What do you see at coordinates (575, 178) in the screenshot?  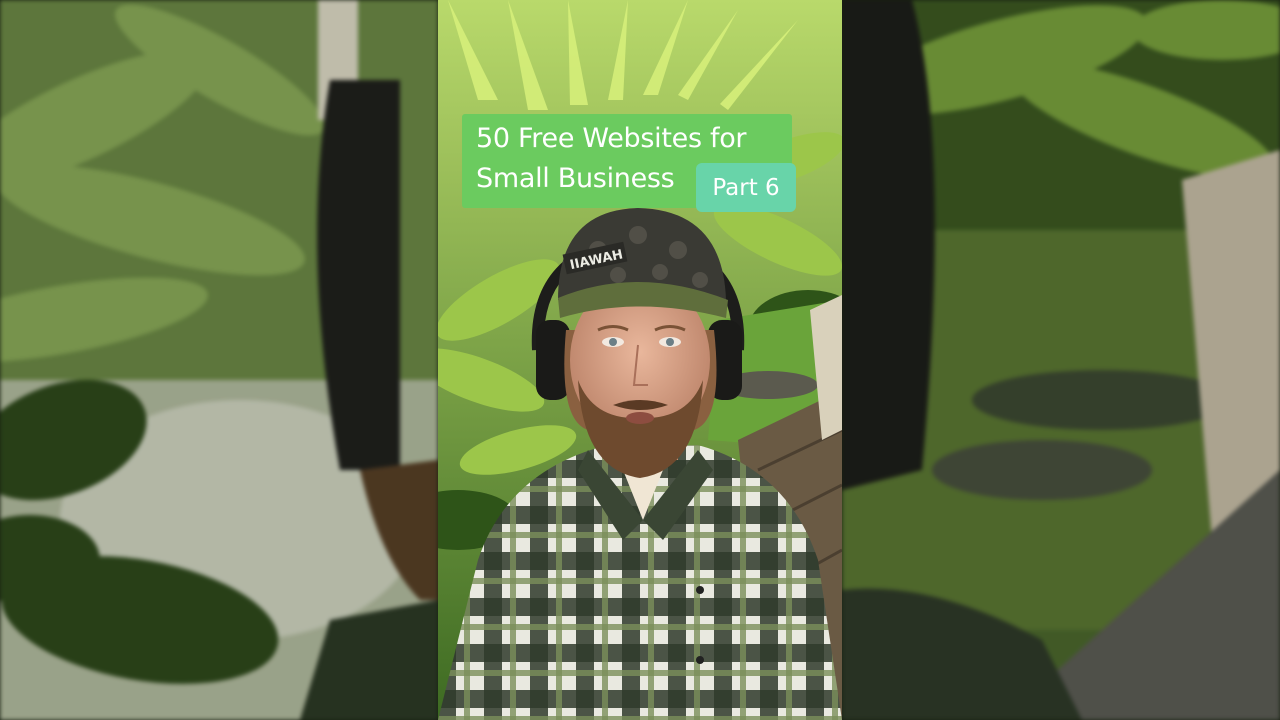 I see `caption-line-2: Small Business` at bounding box center [575, 178].